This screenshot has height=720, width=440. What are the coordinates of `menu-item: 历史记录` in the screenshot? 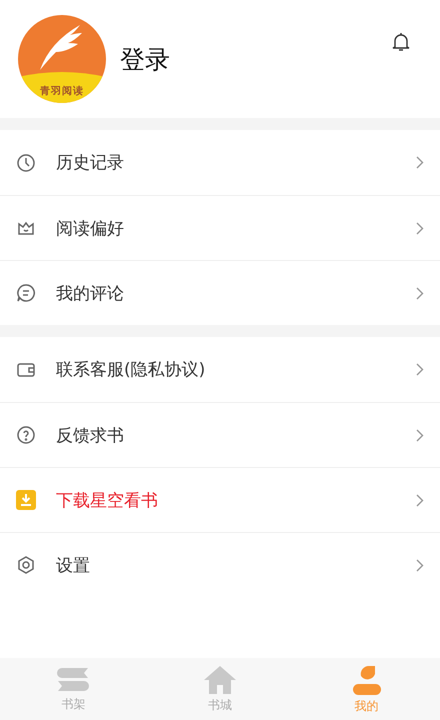 It's located at (220, 162).